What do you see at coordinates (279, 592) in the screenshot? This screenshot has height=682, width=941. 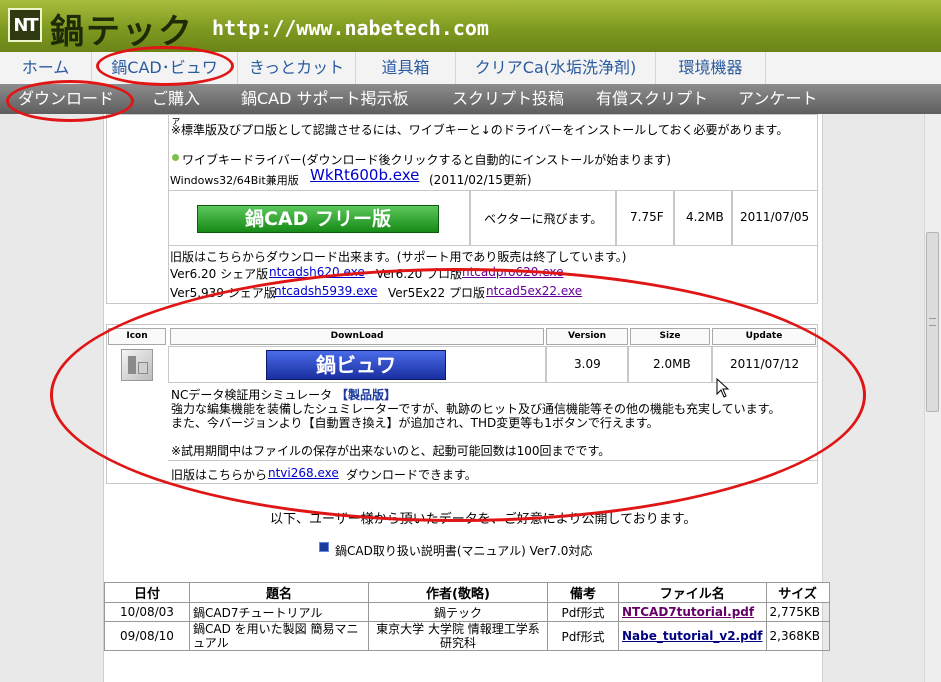 I see `th-title: 題名` at bounding box center [279, 592].